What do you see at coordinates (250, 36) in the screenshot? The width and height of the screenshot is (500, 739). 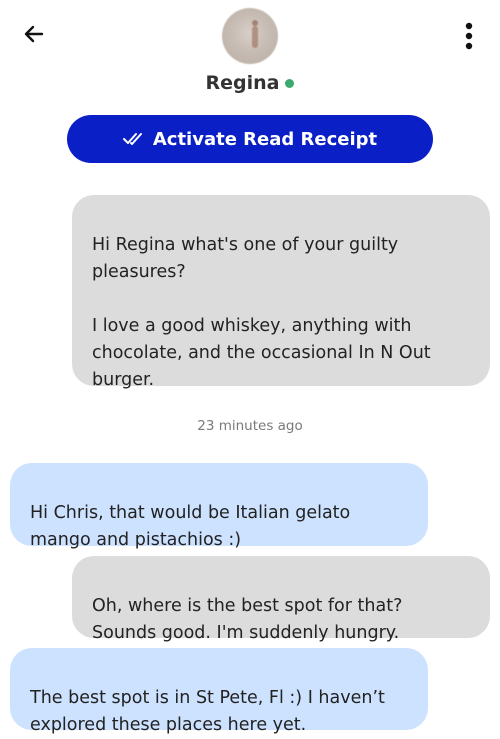 I see `avatar` at bounding box center [250, 36].